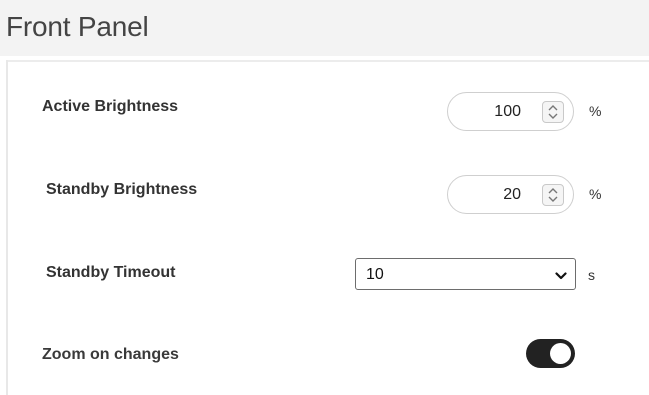 This screenshot has width=649, height=395. I want to click on standby-brightness-stepper: 20, so click(510, 194).